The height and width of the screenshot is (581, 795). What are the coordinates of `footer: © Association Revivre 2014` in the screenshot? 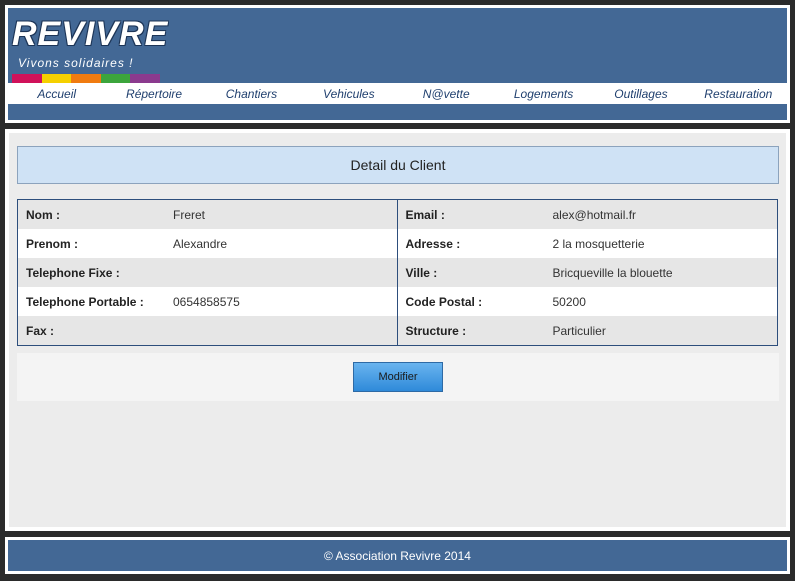 It's located at (397, 555).